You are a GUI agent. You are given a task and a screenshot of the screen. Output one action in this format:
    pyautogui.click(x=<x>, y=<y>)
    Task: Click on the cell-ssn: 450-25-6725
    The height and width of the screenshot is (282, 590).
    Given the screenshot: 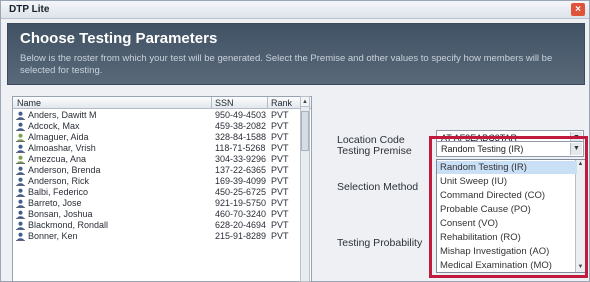 What is the action you would take?
    pyautogui.click(x=241, y=192)
    